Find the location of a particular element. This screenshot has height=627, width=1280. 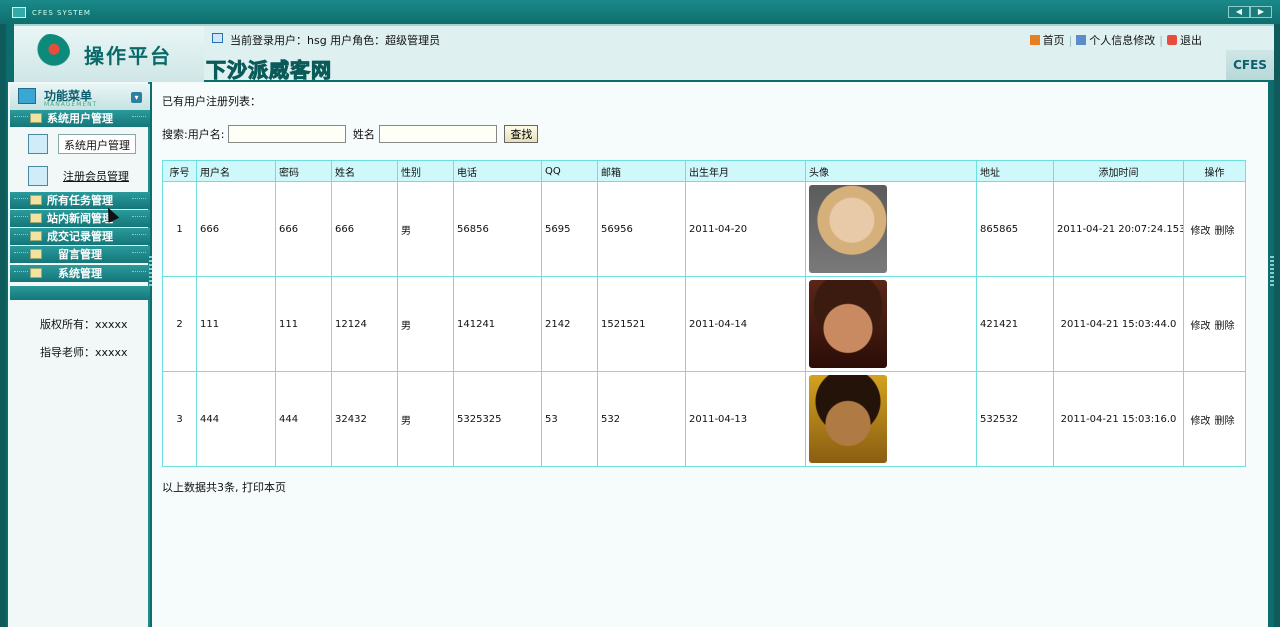

phone-cell: 5325325 is located at coordinates (497, 419).